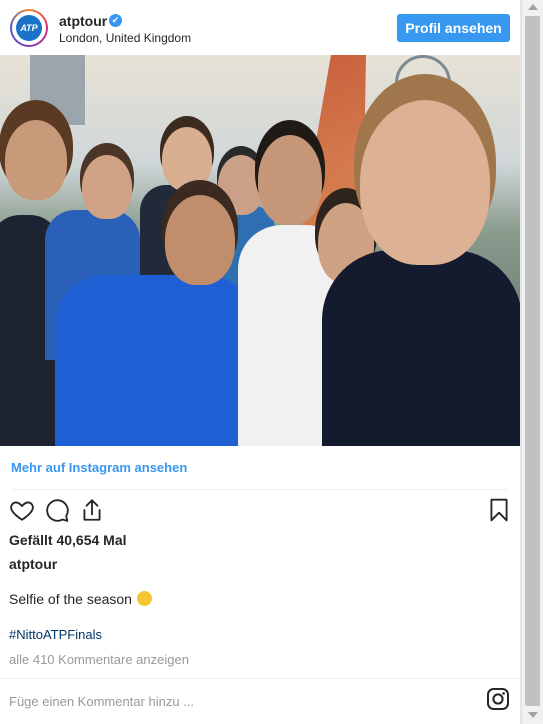 This screenshot has width=543, height=724. What do you see at coordinates (33, 564) in the screenshot?
I see `caption-username: atptour` at bounding box center [33, 564].